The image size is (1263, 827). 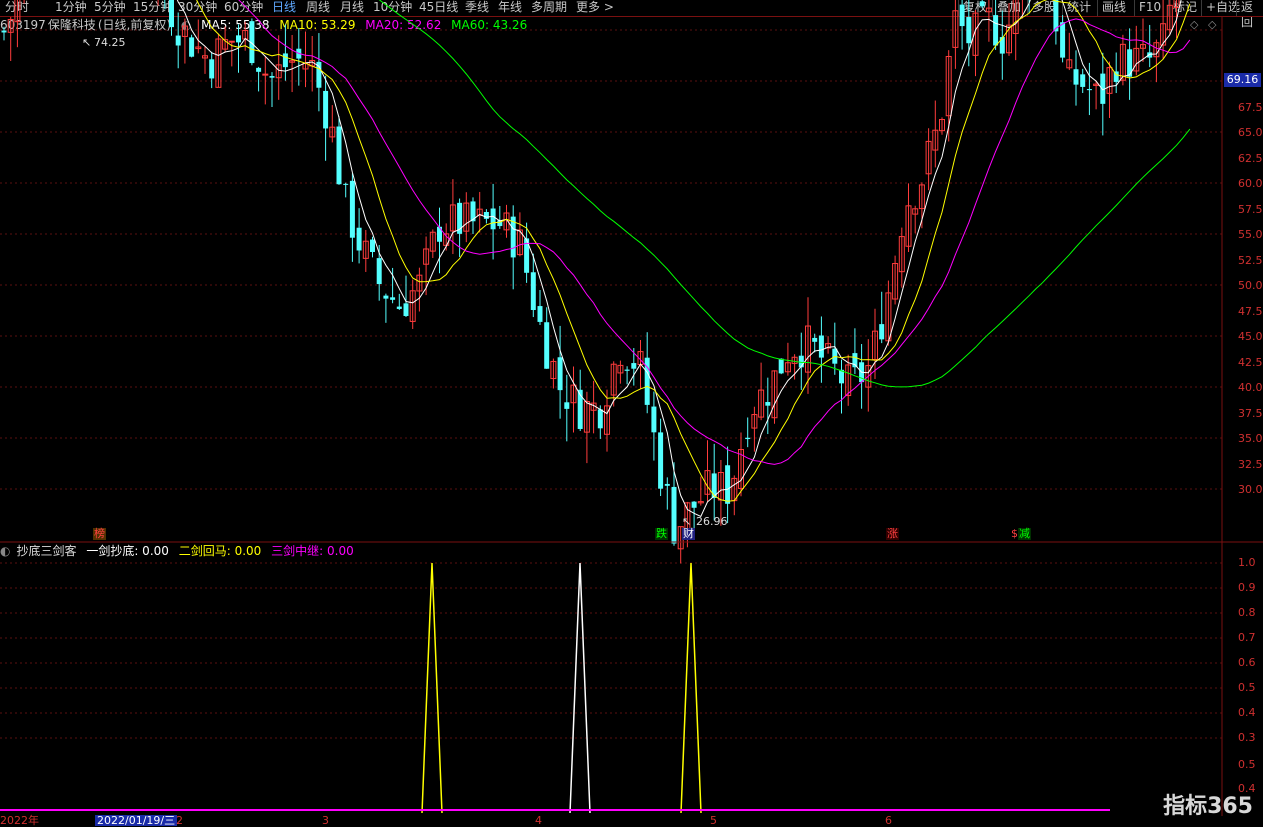 I want to click on price-tick: 45.0, so click(x=1250, y=336).